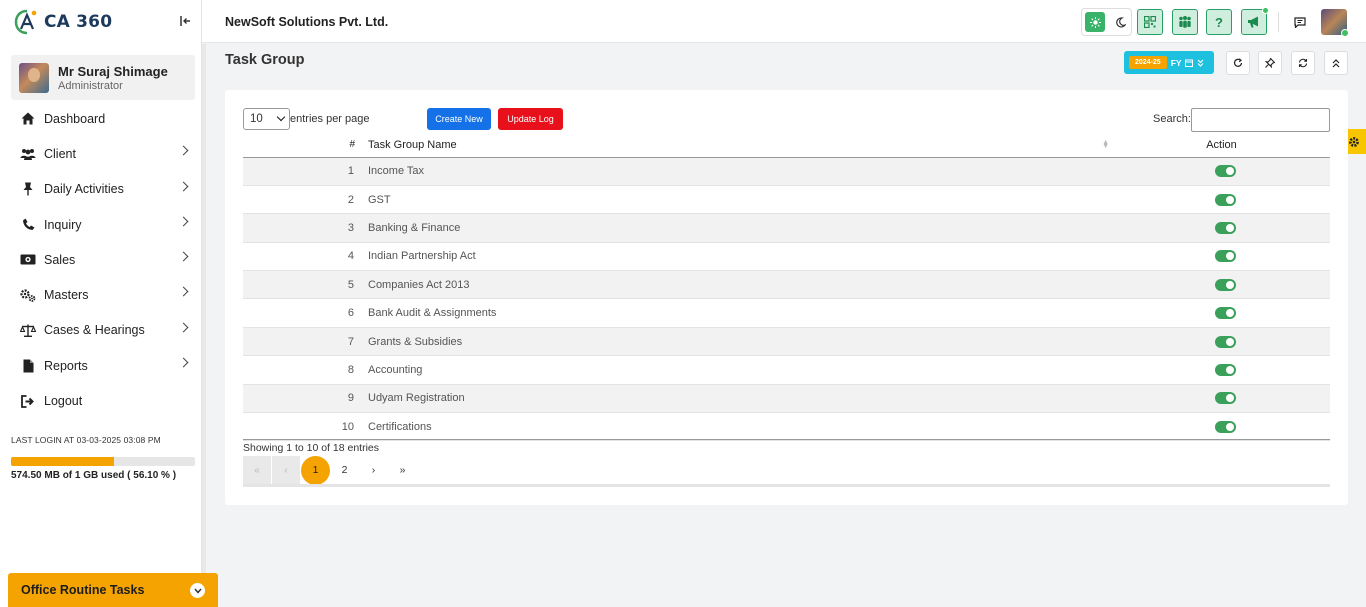 This screenshot has height=607, width=1366. What do you see at coordinates (1238, 63) in the screenshot?
I see `refresh-icon` at bounding box center [1238, 63].